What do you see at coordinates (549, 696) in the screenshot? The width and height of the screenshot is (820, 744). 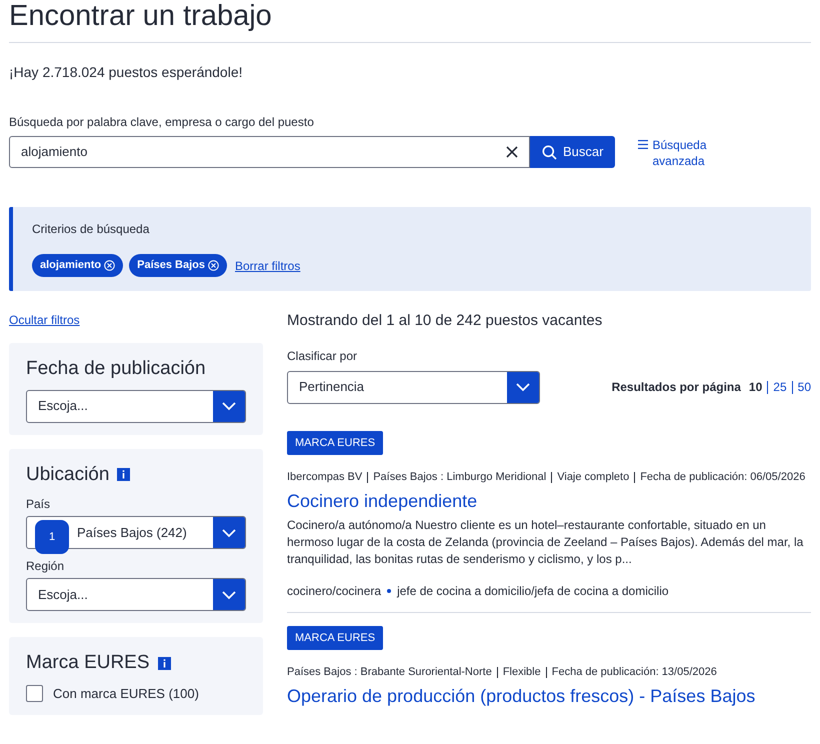 I see `job-title-link: Operario de producción (productos frescos) - Países Bajos` at bounding box center [549, 696].